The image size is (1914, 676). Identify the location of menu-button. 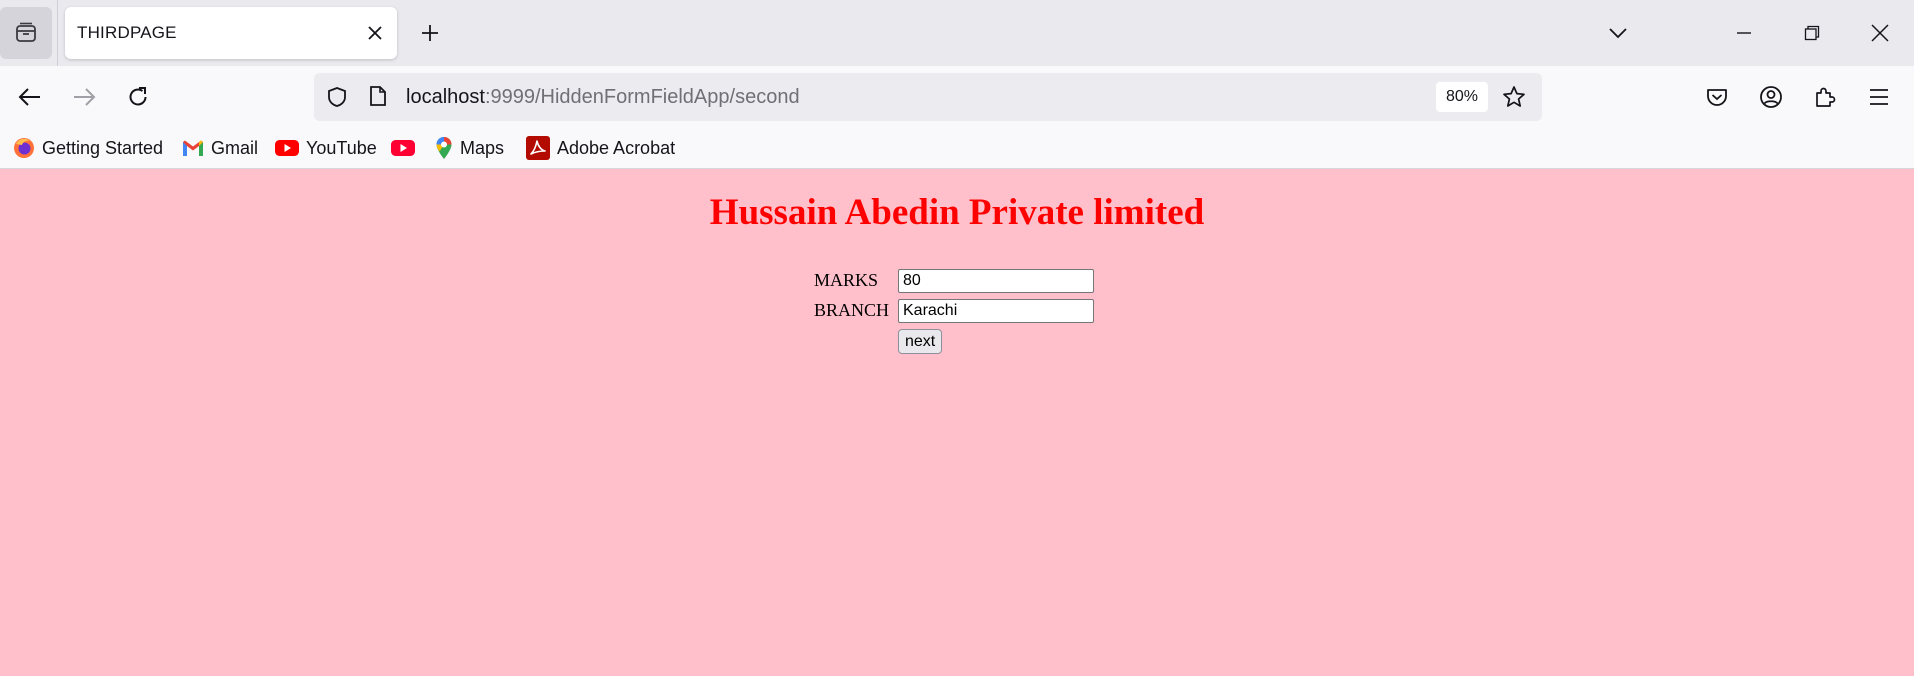
(1879, 97).